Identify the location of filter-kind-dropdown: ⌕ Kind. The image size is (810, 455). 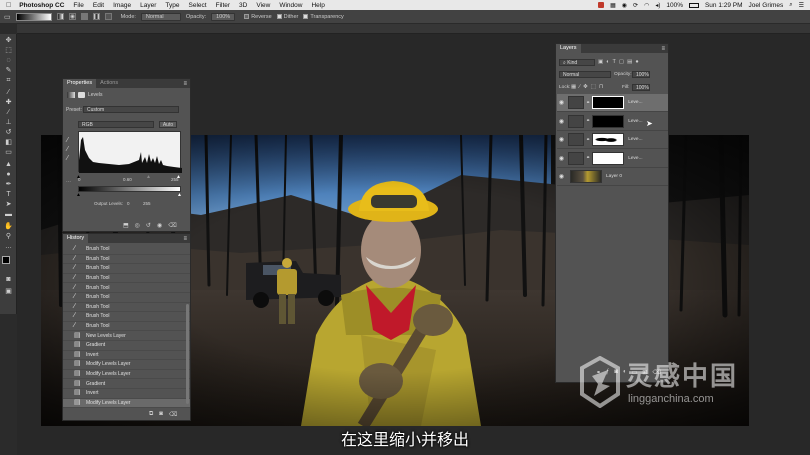
(577, 62).